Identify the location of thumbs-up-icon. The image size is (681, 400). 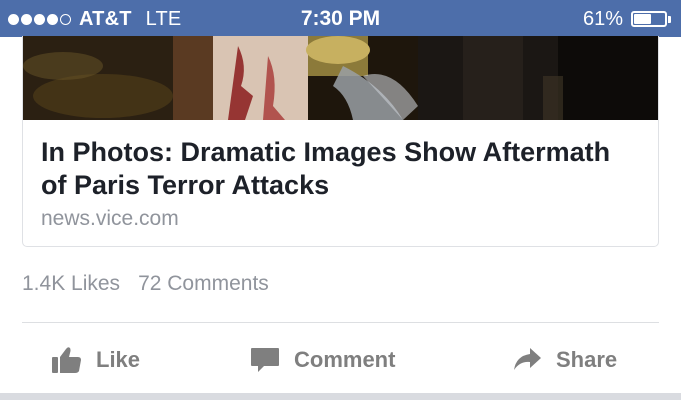
(66, 360).